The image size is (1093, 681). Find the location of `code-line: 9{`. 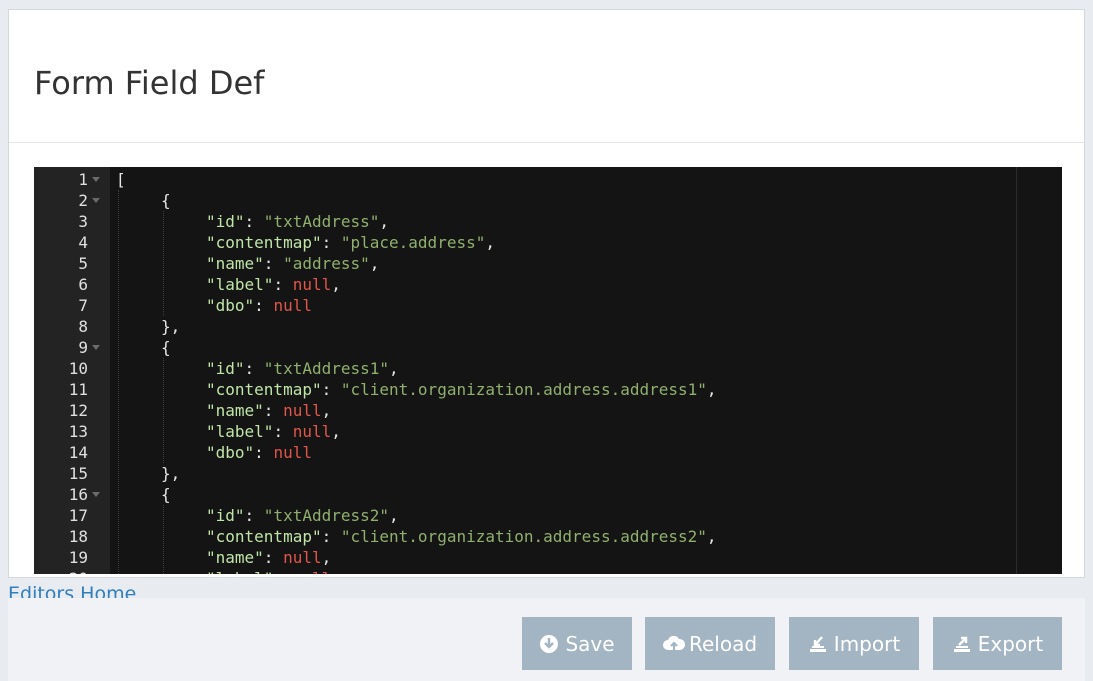

code-line: 9{ is located at coordinates (548, 347).